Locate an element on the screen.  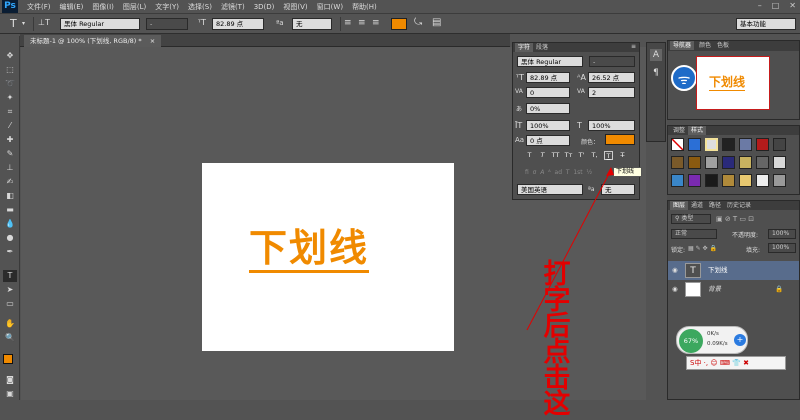
underline-button: T is located at coordinates (608, 155).